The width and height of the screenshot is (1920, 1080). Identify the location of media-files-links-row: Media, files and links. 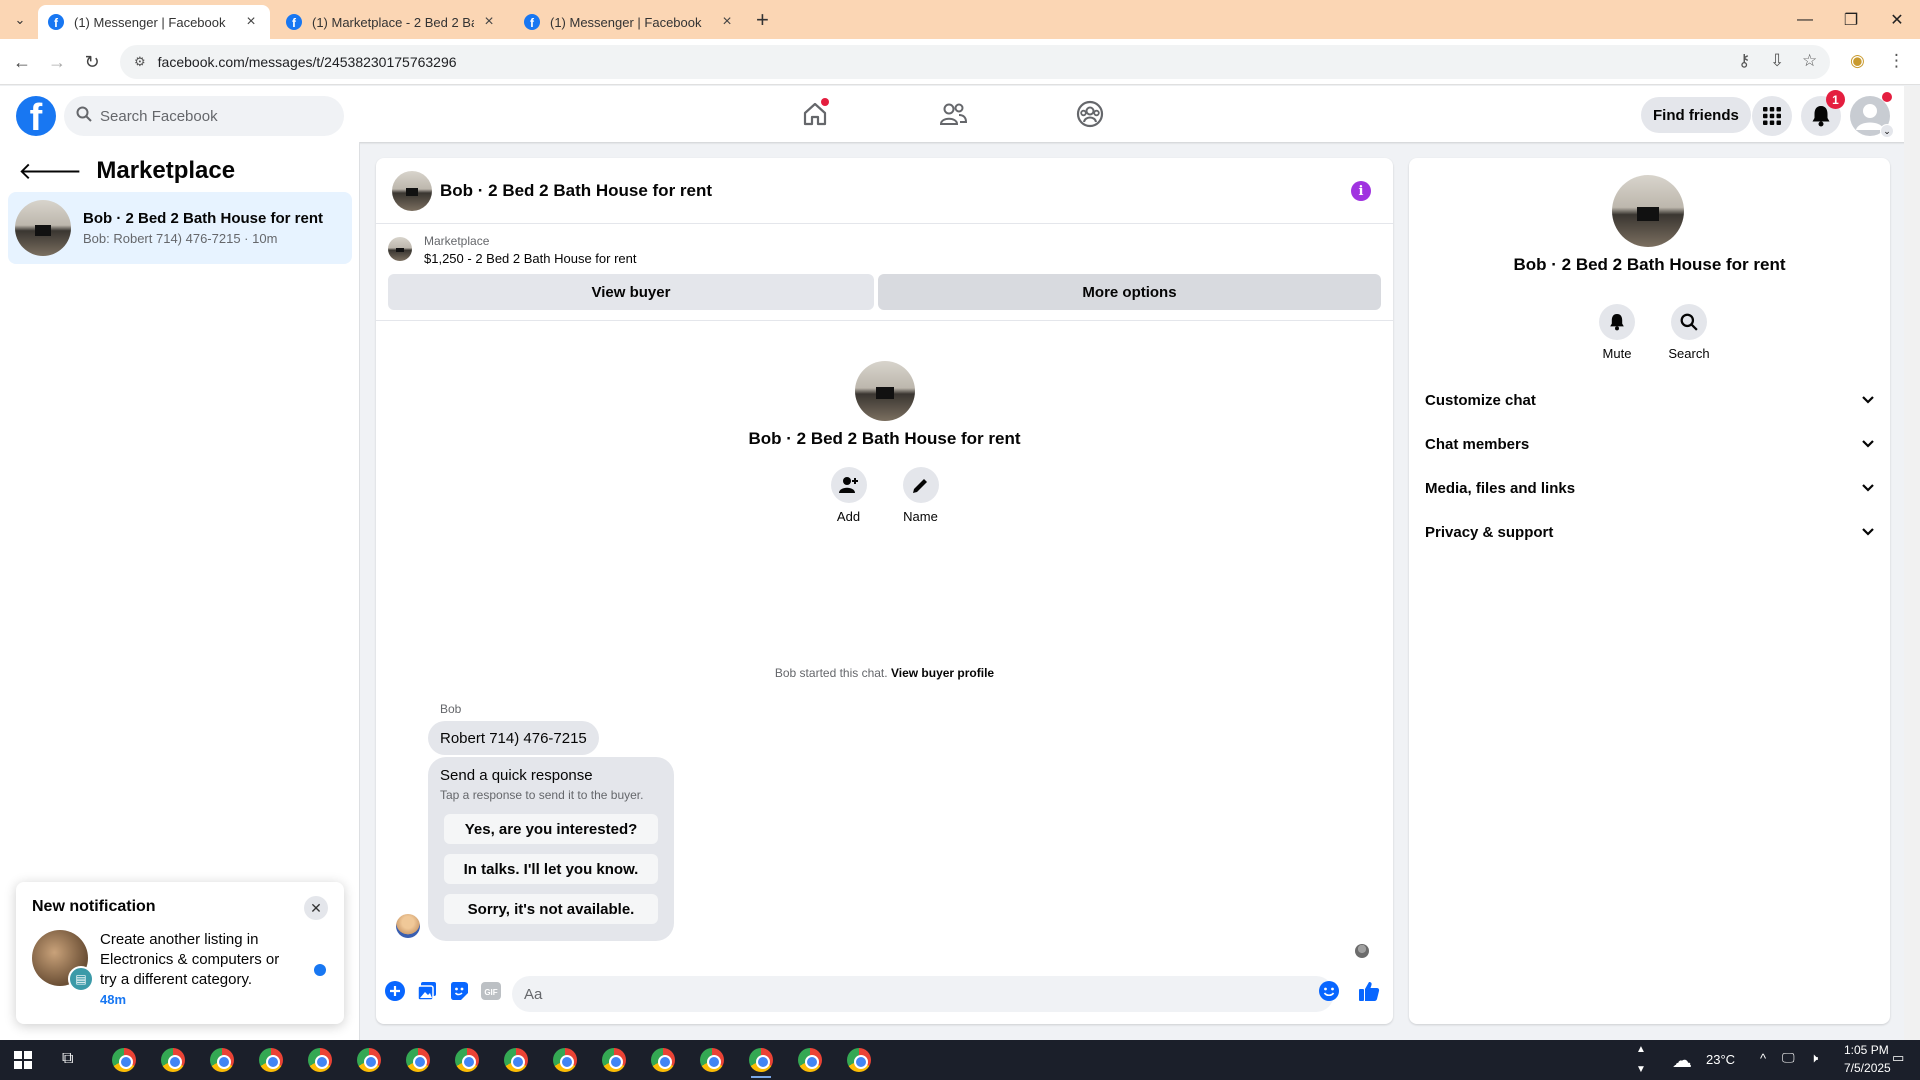
(1650, 488).